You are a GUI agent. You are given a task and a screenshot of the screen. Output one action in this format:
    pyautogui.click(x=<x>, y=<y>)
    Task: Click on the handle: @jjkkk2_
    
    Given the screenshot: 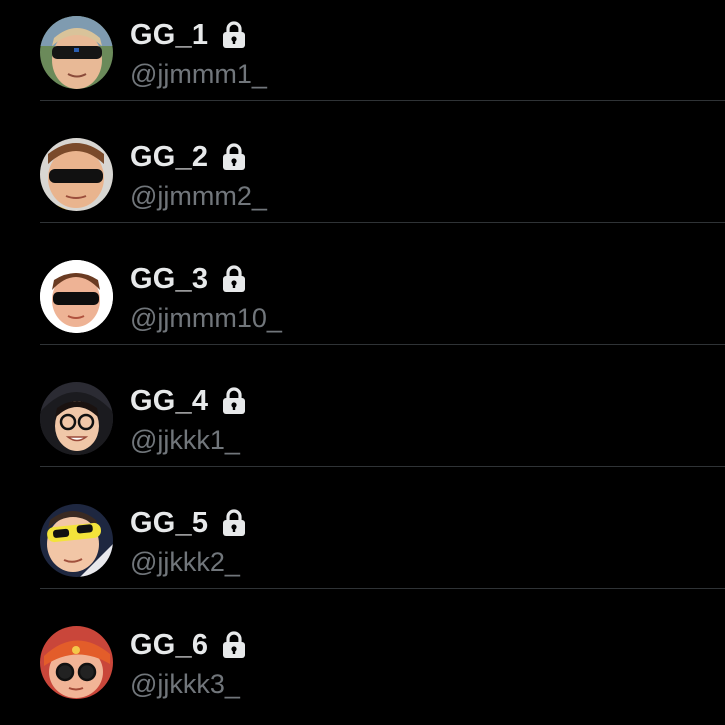 What is the action you would take?
    pyautogui.click(x=185, y=562)
    